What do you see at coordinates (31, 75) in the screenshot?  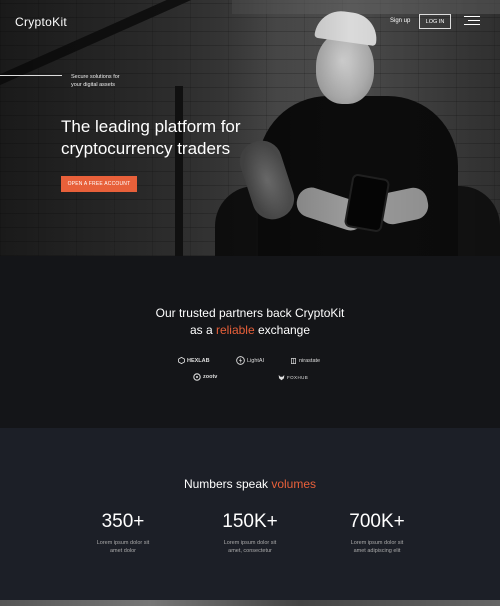 I see `tagline-rule` at bounding box center [31, 75].